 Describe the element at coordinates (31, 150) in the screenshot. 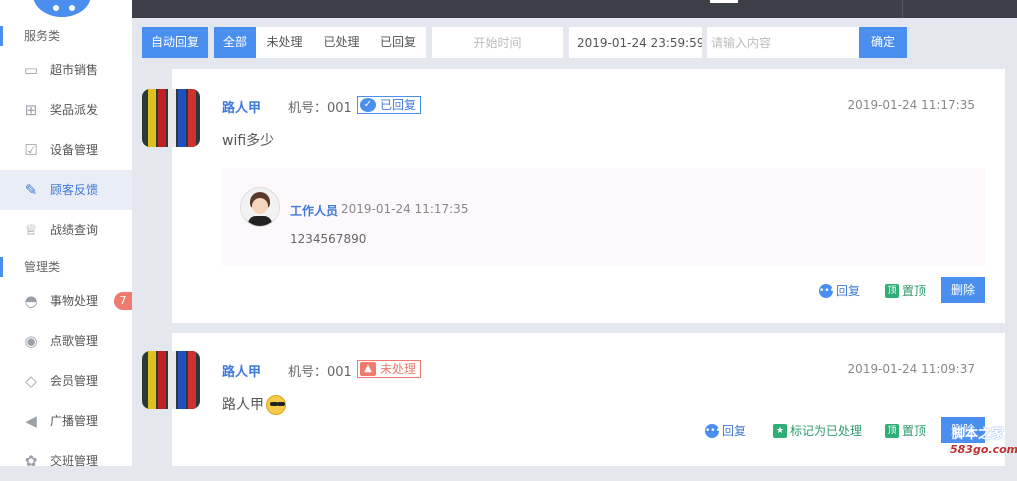

I see `device-icon: ☑` at that location.